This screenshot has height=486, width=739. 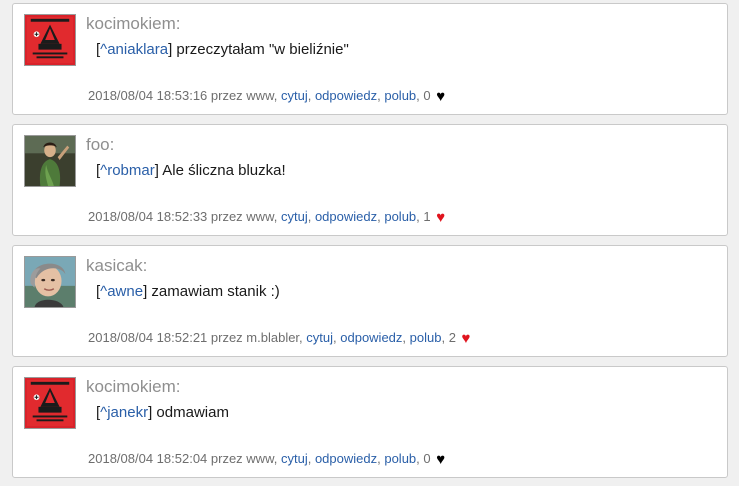 What do you see at coordinates (116, 266) in the screenshot?
I see `username: kasicak:` at bounding box center [116, 266].